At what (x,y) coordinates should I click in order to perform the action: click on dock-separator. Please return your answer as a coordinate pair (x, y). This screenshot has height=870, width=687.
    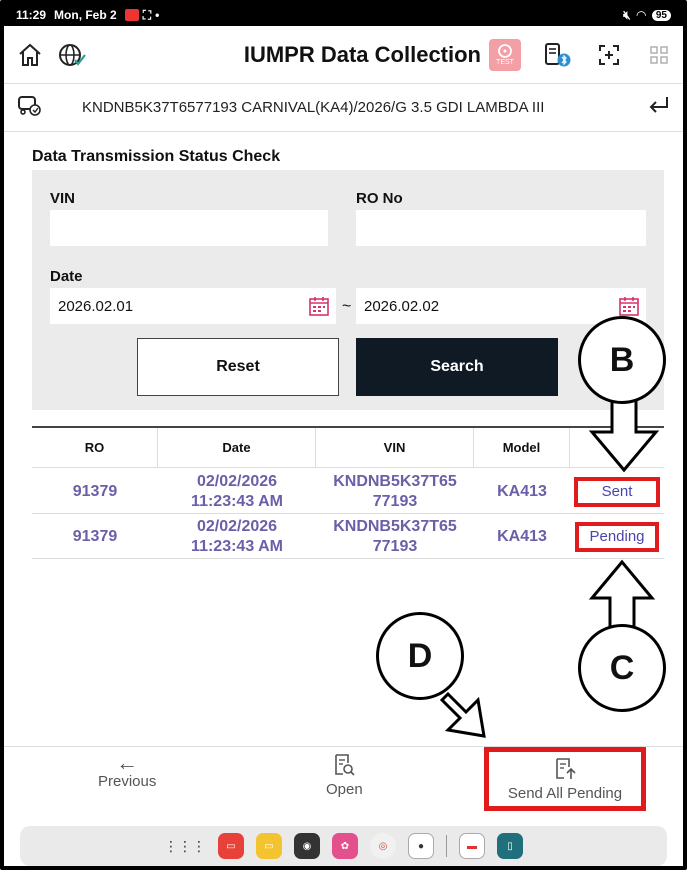
    Looking at the image, I should click on (446, 846).